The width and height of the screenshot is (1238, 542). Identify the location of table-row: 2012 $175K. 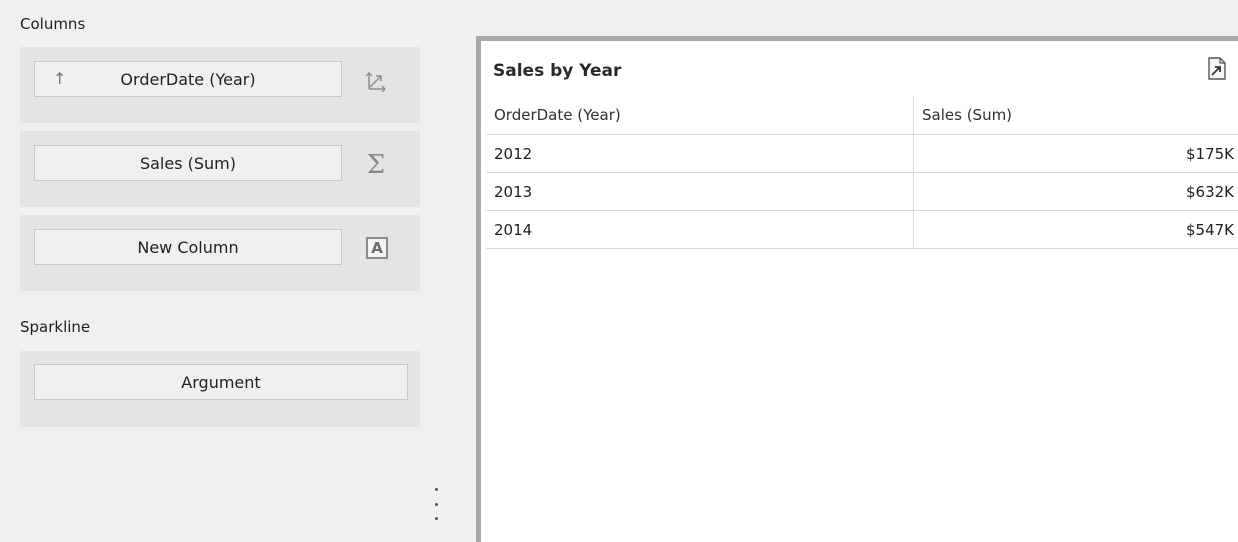
(862, 154).